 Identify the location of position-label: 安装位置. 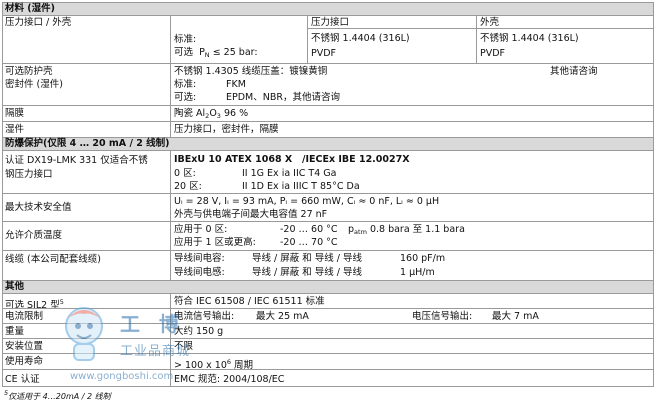
(24, 346).